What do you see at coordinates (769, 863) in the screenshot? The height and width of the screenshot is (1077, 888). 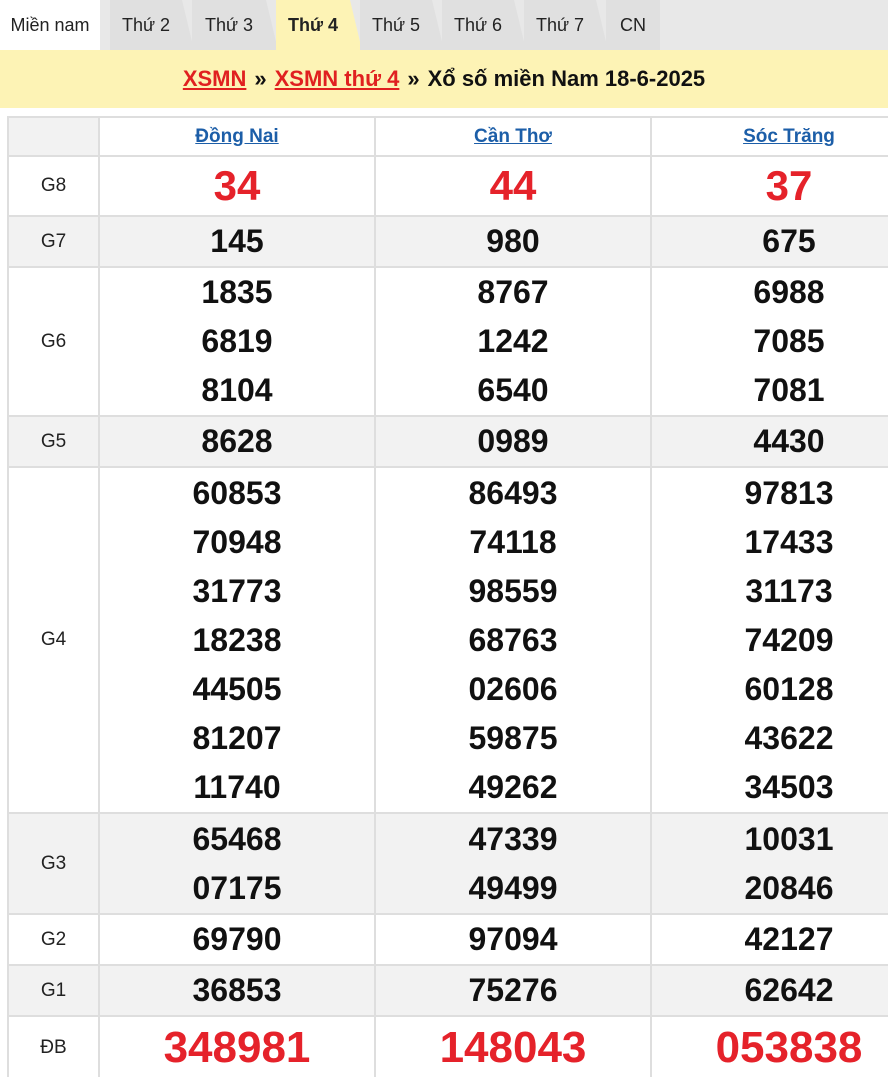 I see `prize-cell: 10031 20846` at bounding box center [769, 863].